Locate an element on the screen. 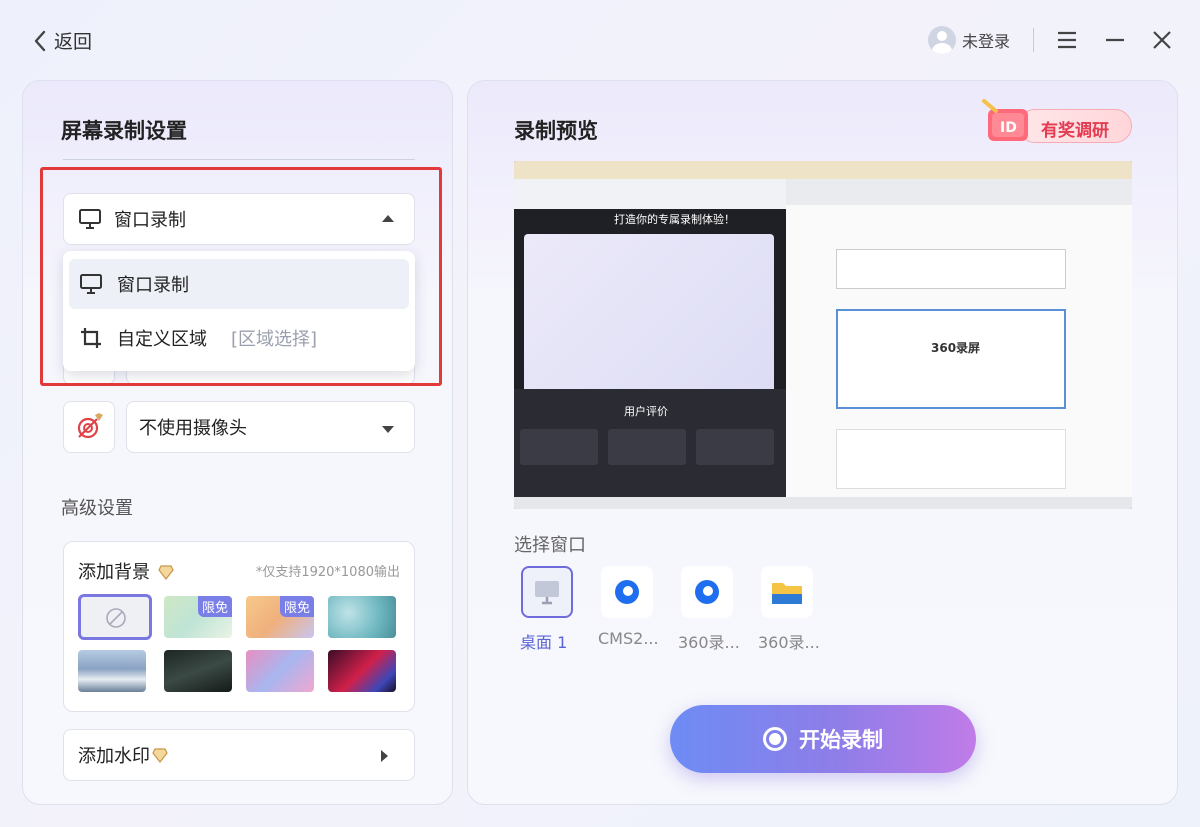  record-icon is located at coordinates (775, 739).